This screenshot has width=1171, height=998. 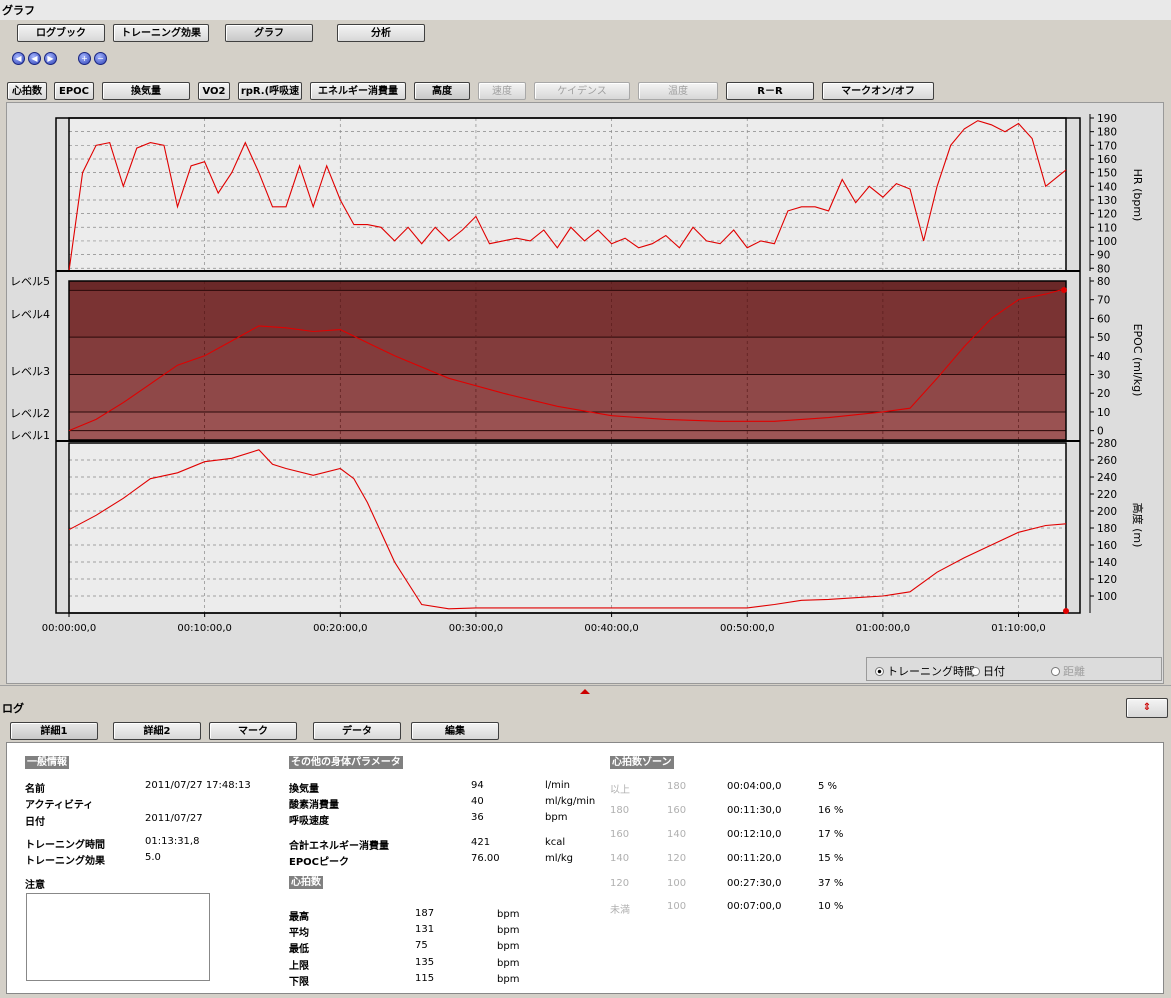 What do you see at coordinates (174, 818) in the screenshot?
I see `date-value: 2011/07/27` at bounding box center [174, 818].